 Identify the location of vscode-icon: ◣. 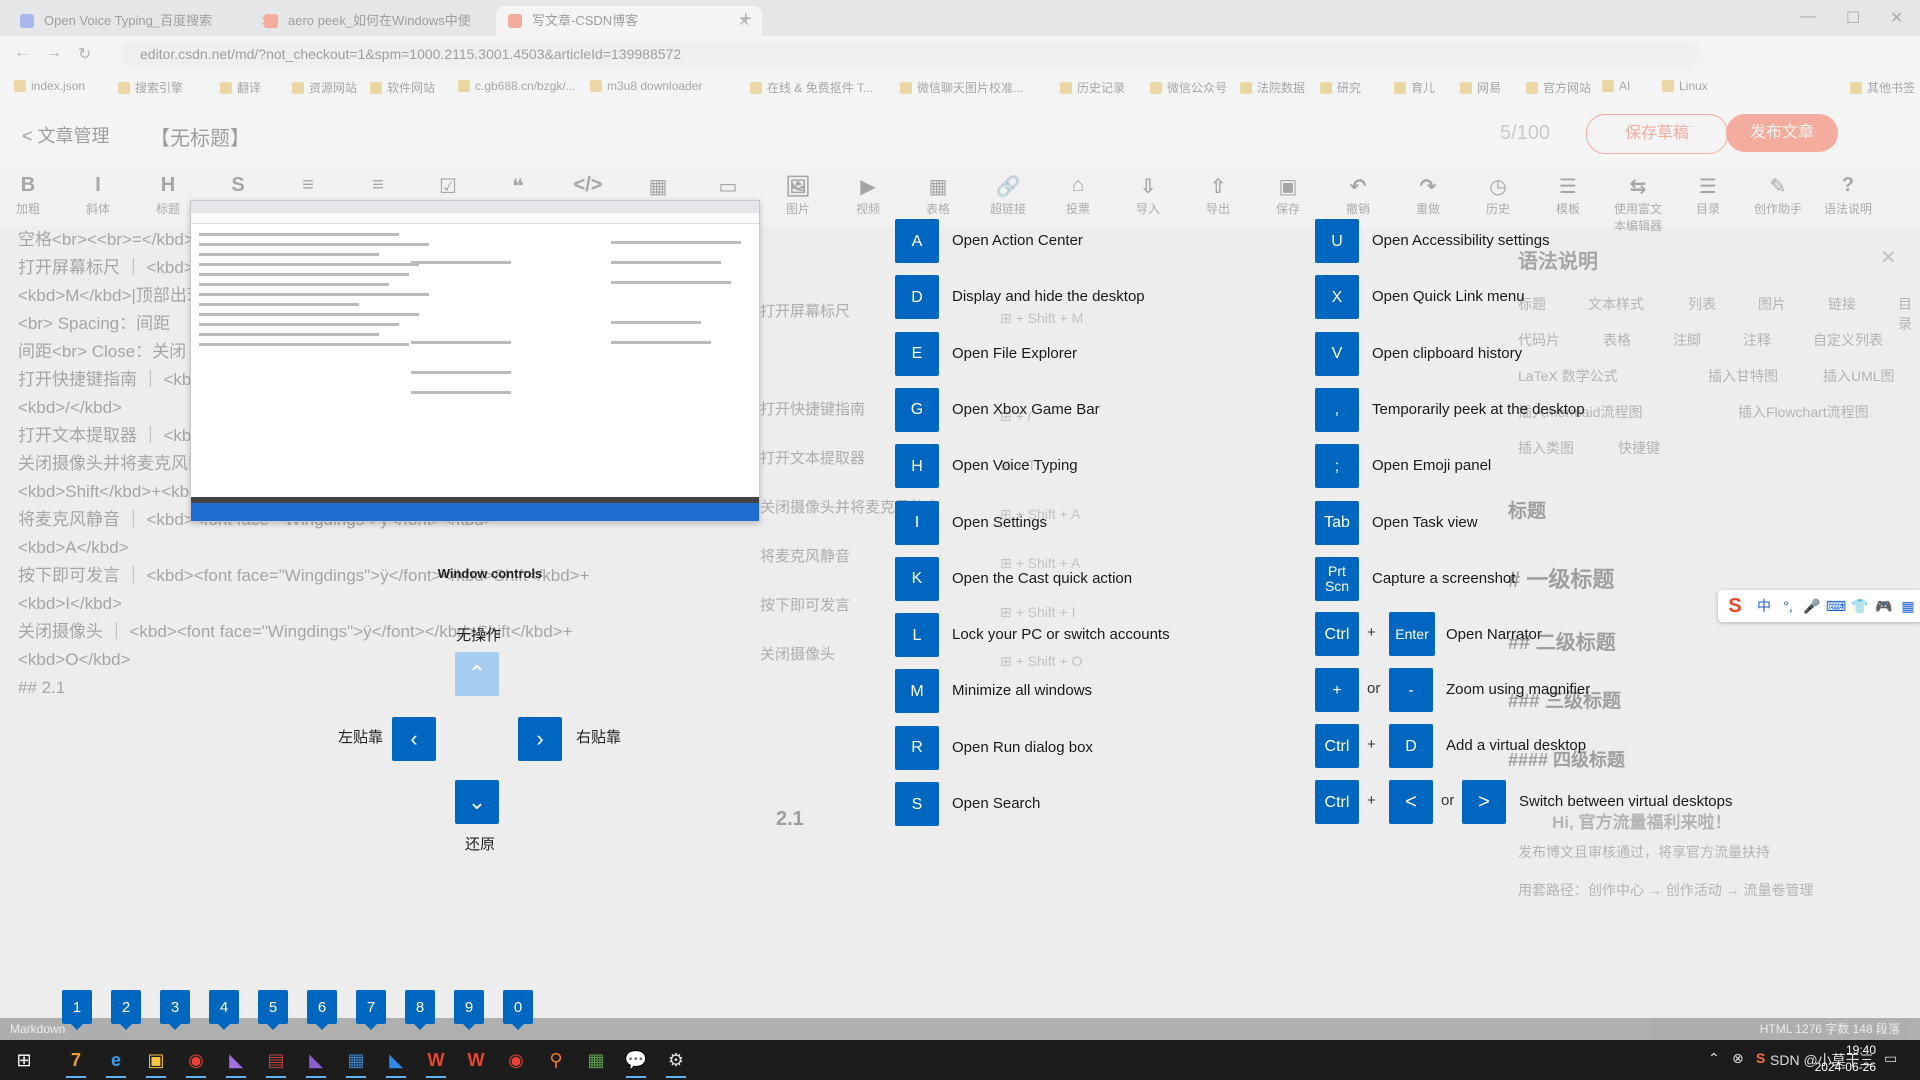
(396, 1062).